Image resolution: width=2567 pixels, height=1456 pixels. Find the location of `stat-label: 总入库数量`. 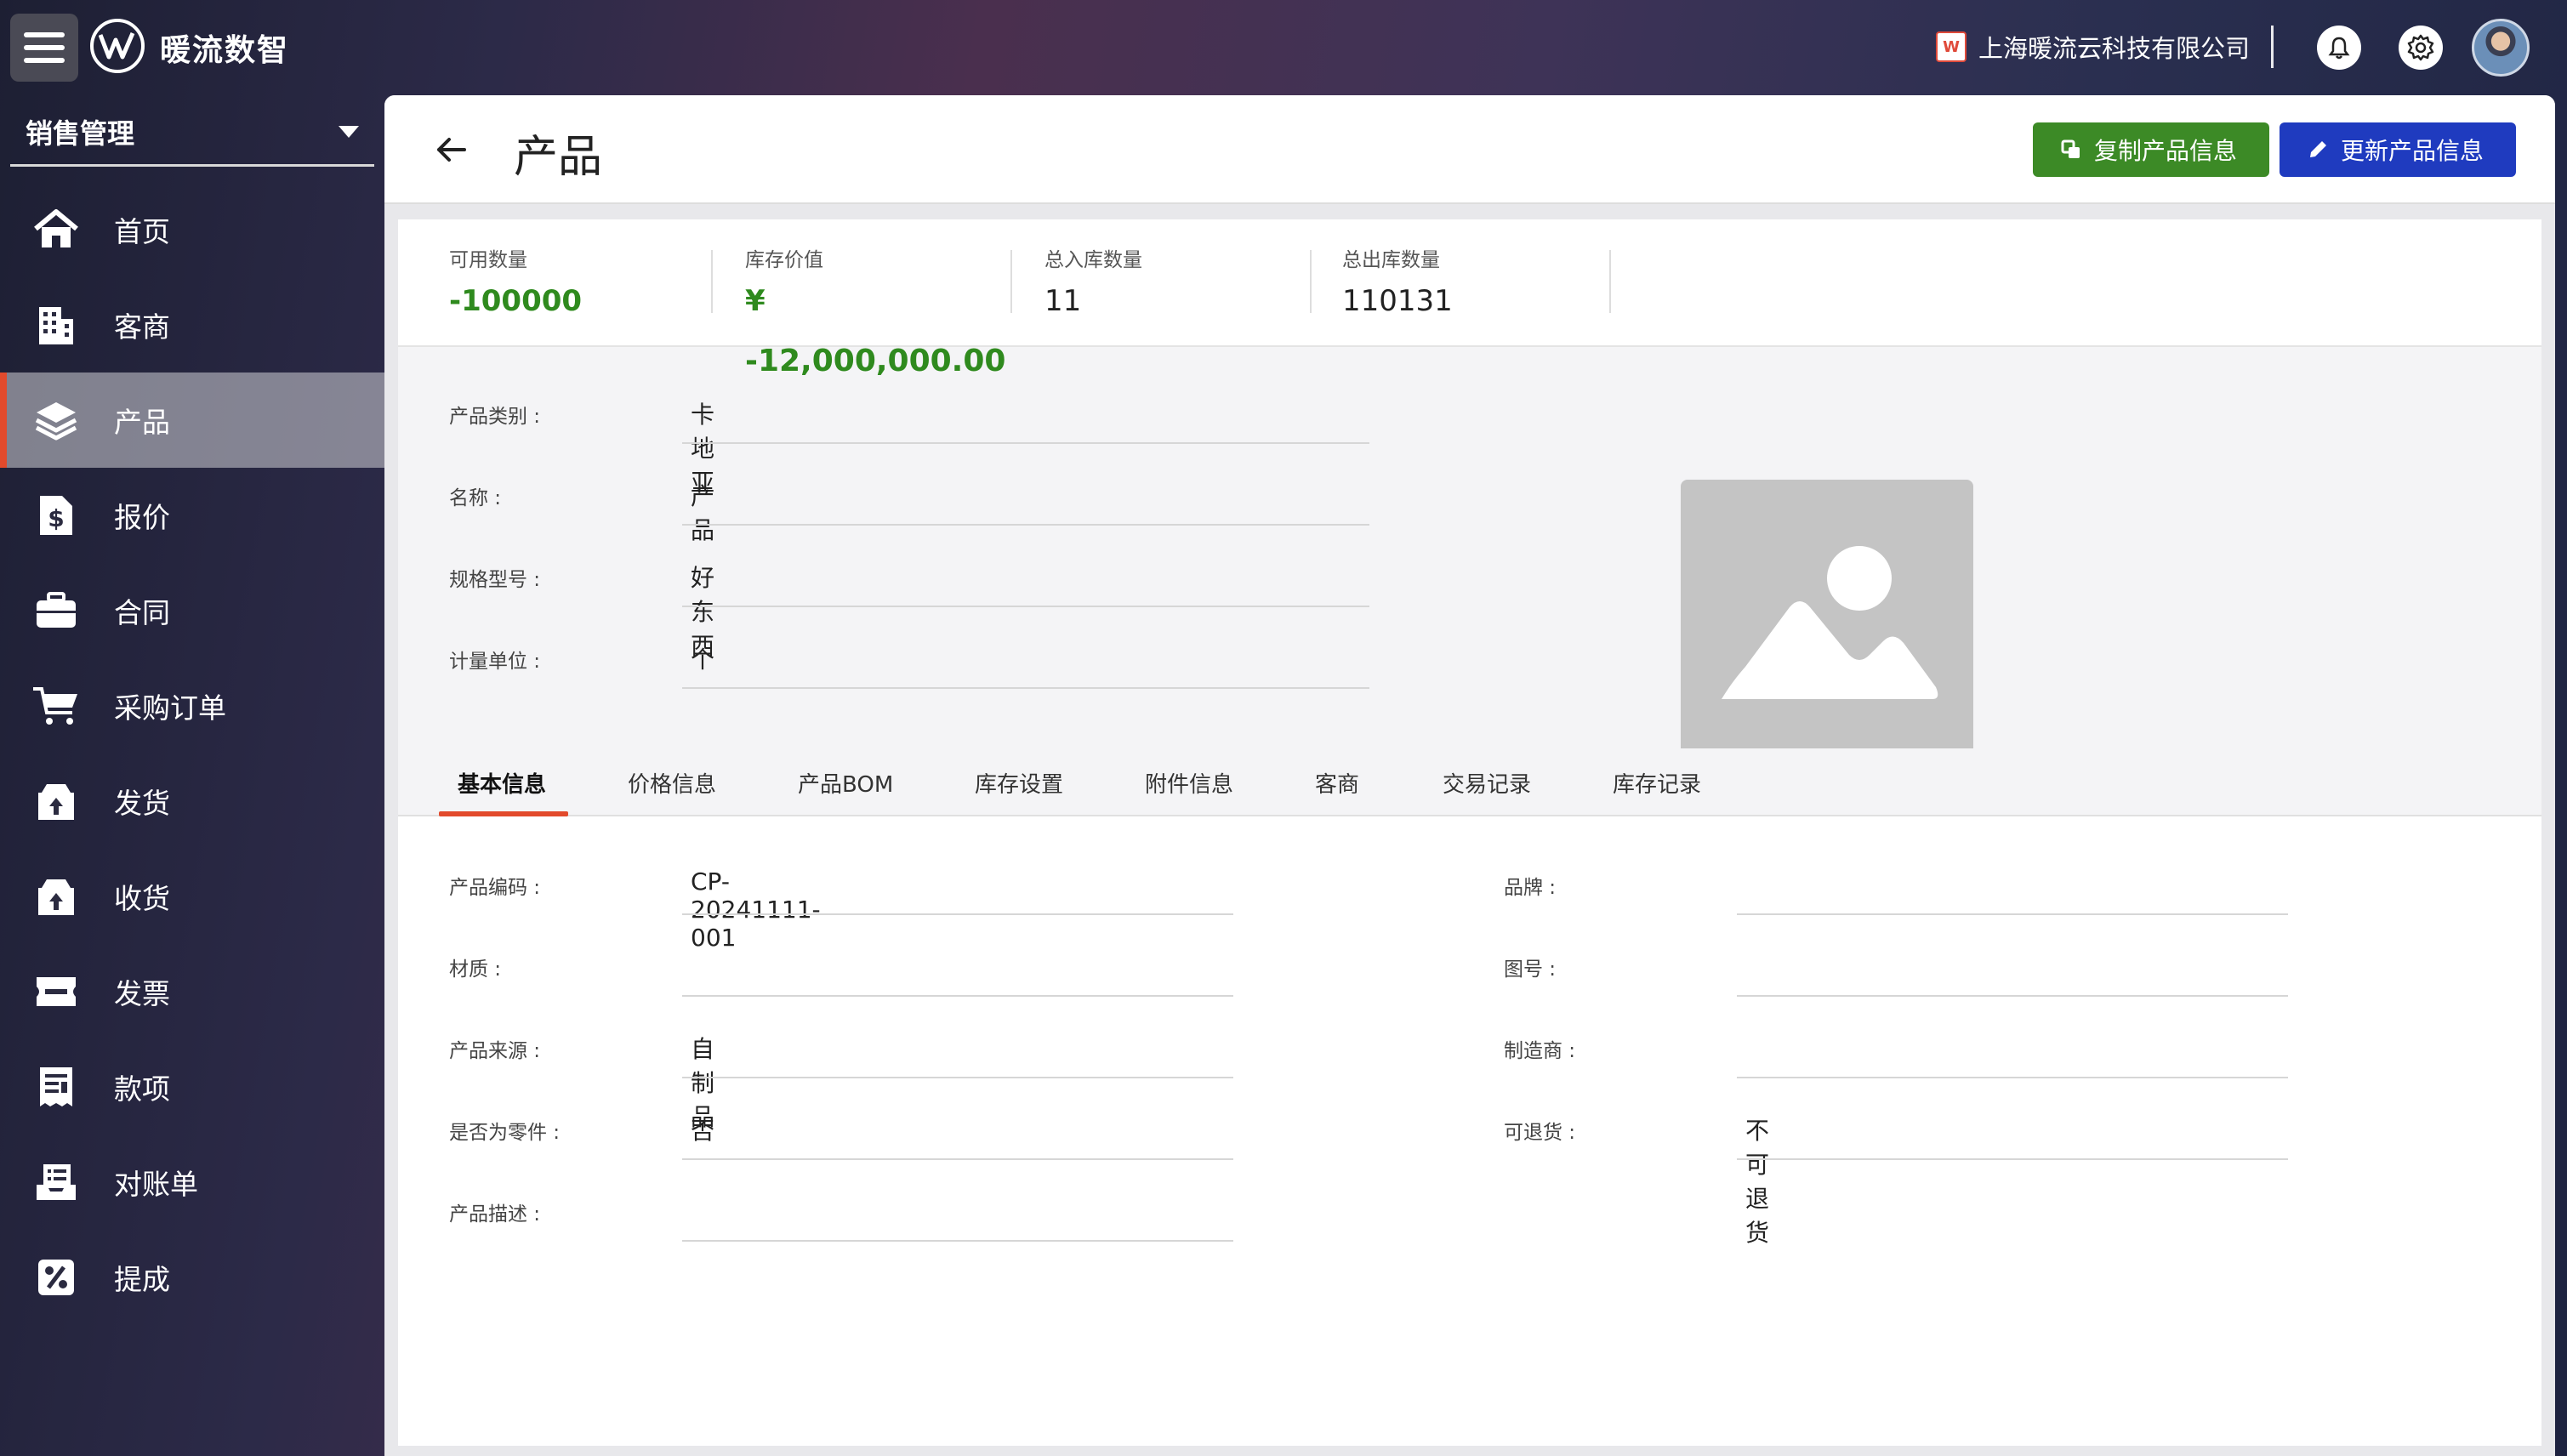

stat-label: 总入库数量 is located at coordinates (1093, 260).